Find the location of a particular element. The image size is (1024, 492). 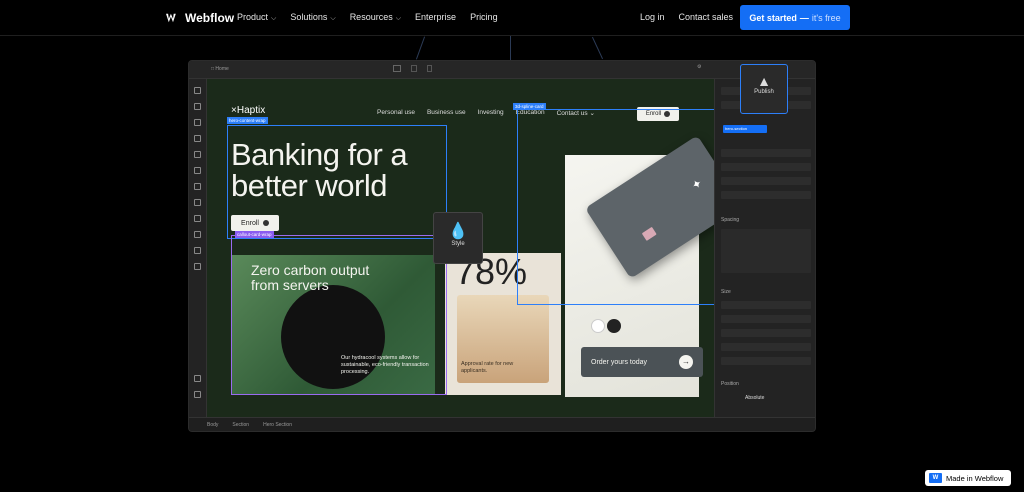

logic-icon is located at coordinates (197, 250).